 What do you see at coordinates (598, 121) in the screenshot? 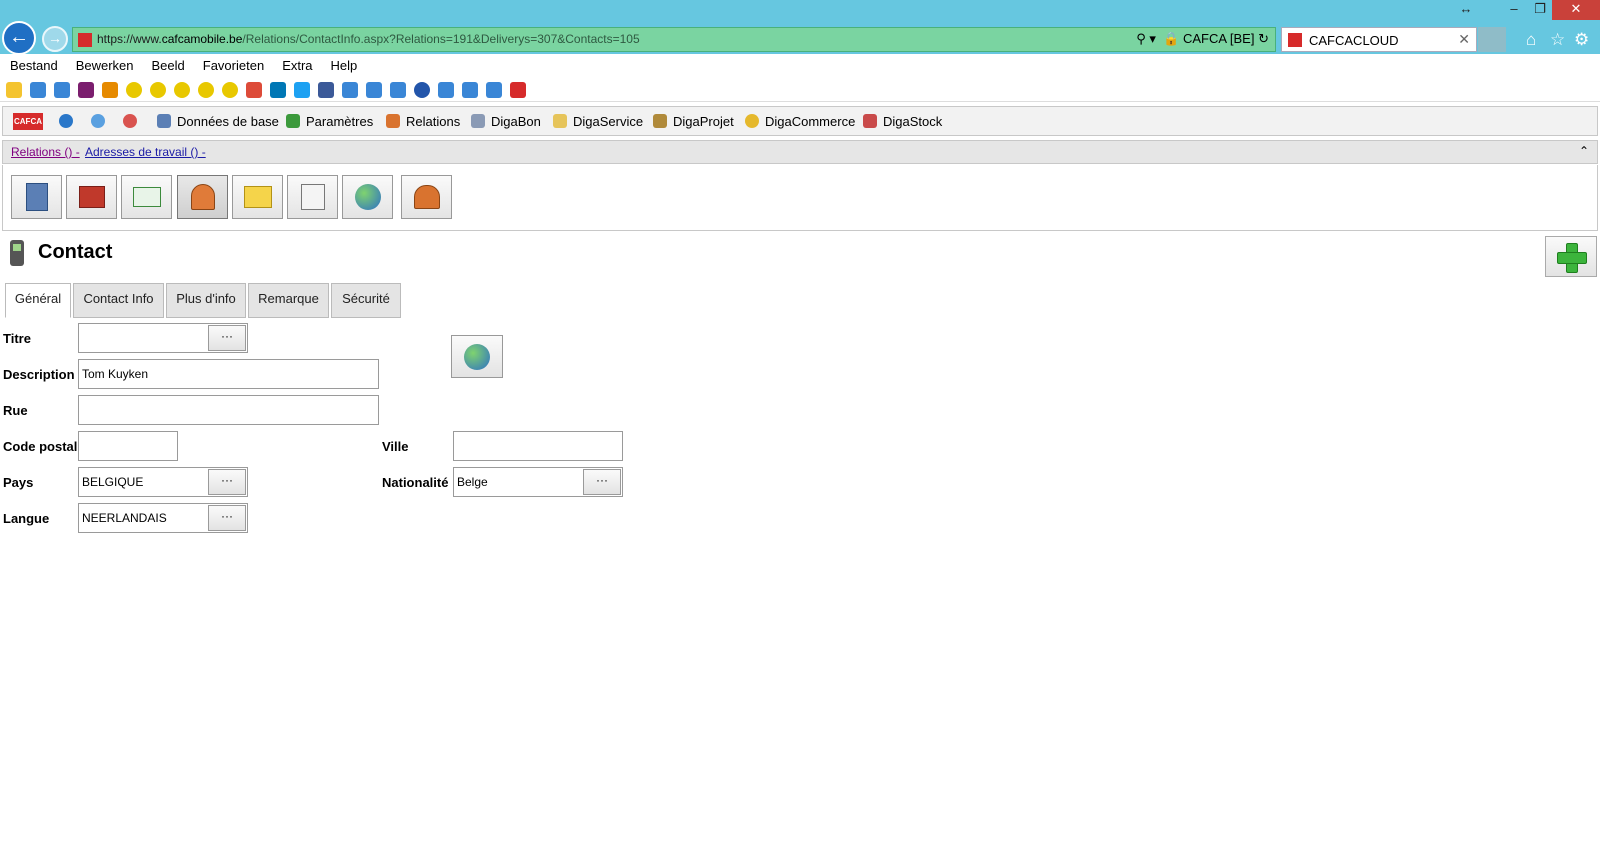
I see `toolbar-digaservice: DigaService` at bounding box center [598, 121].